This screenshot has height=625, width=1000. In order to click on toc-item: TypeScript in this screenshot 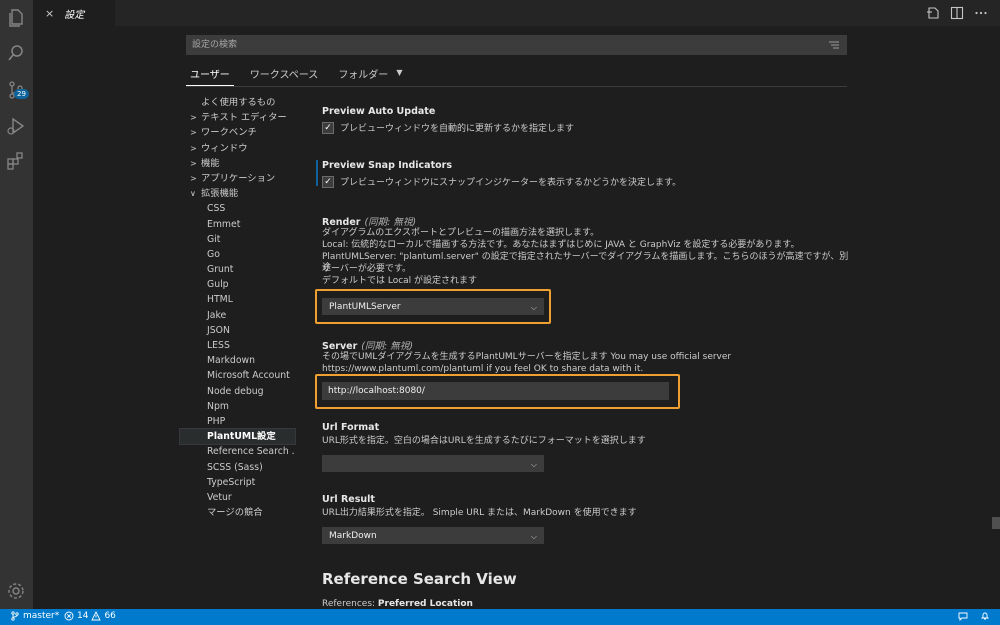, I will do `click(237, 482)`.